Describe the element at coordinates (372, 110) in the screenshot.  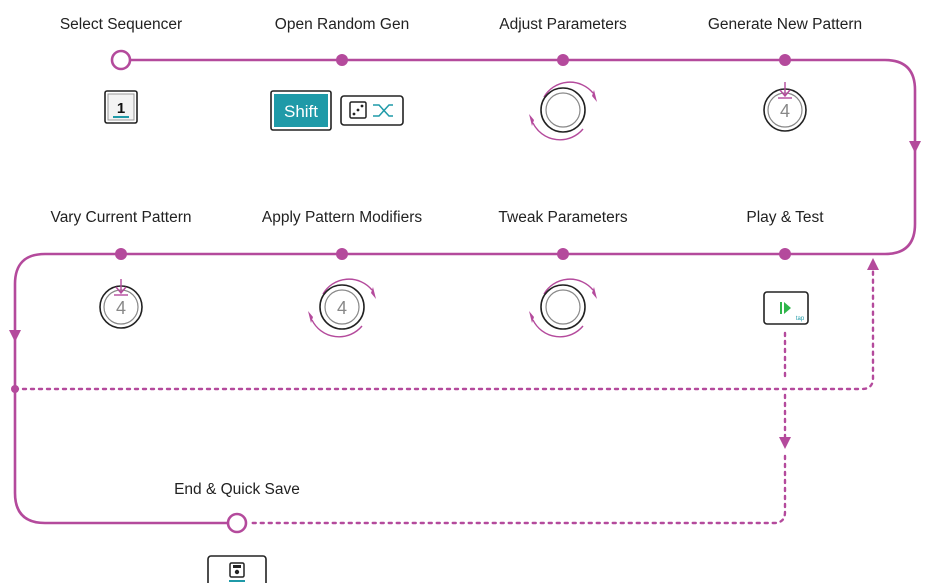
I see `random-dice-key` at that location.